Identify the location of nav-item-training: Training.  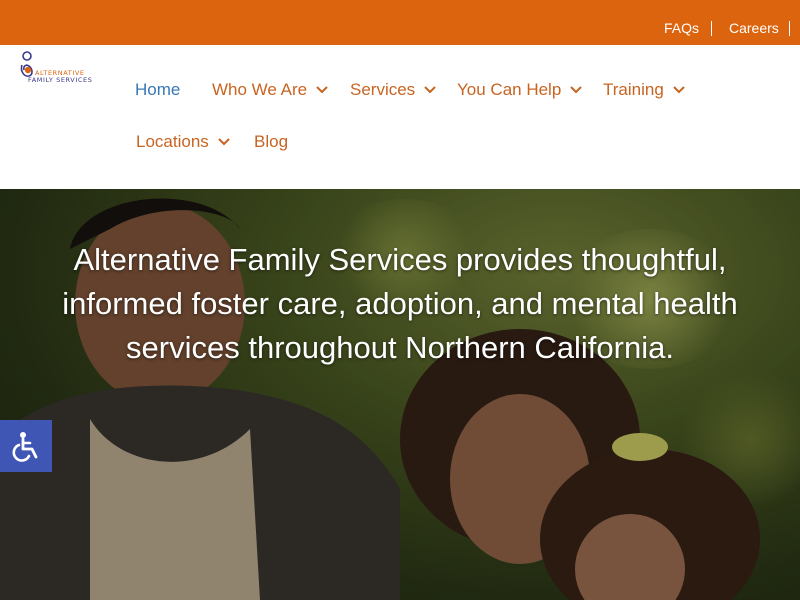
(644, 90).